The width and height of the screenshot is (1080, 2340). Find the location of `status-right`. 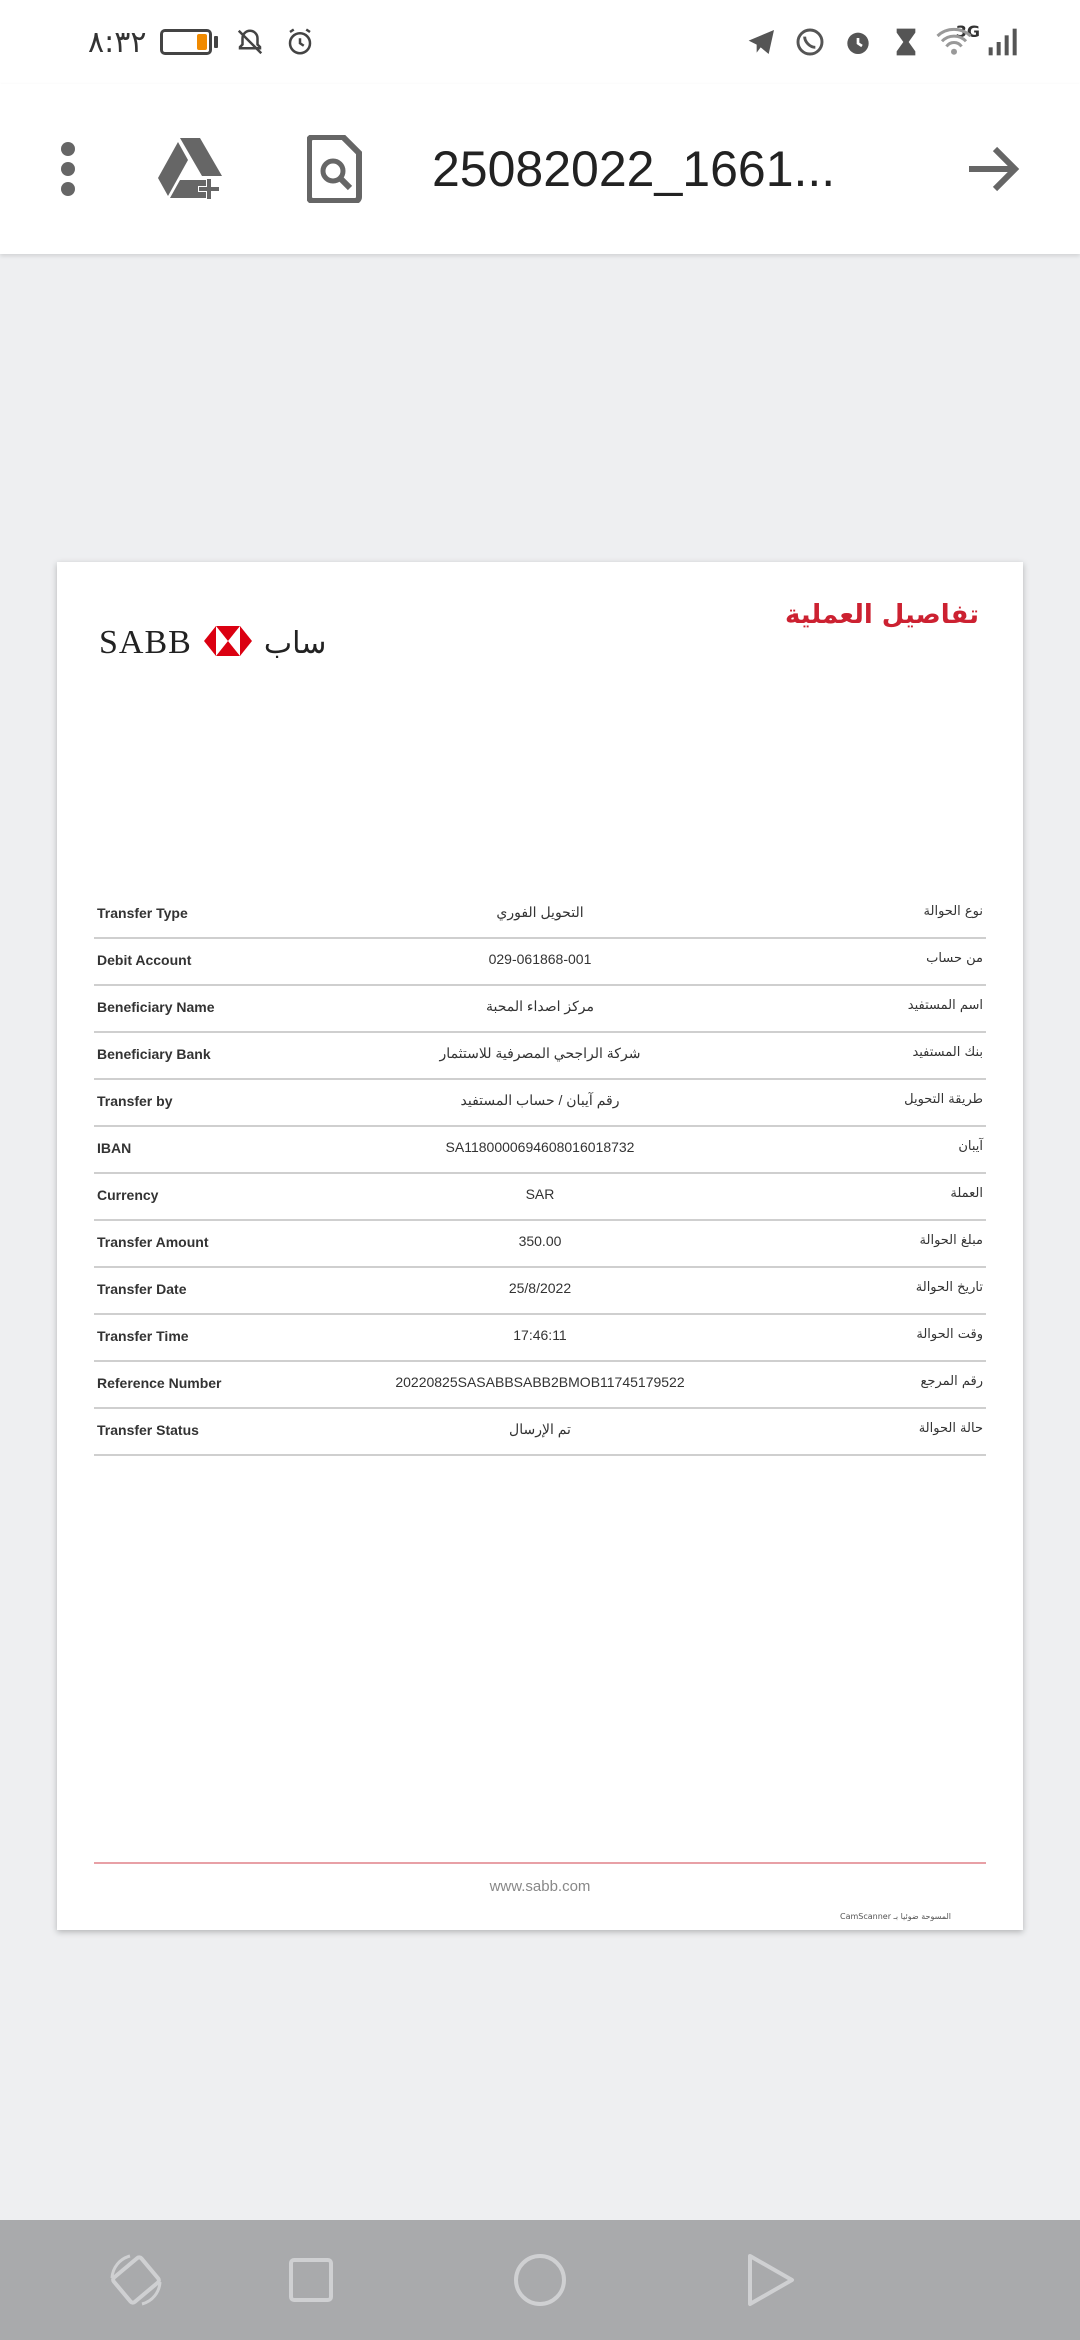

status-right is located at coordinates (882, 42).